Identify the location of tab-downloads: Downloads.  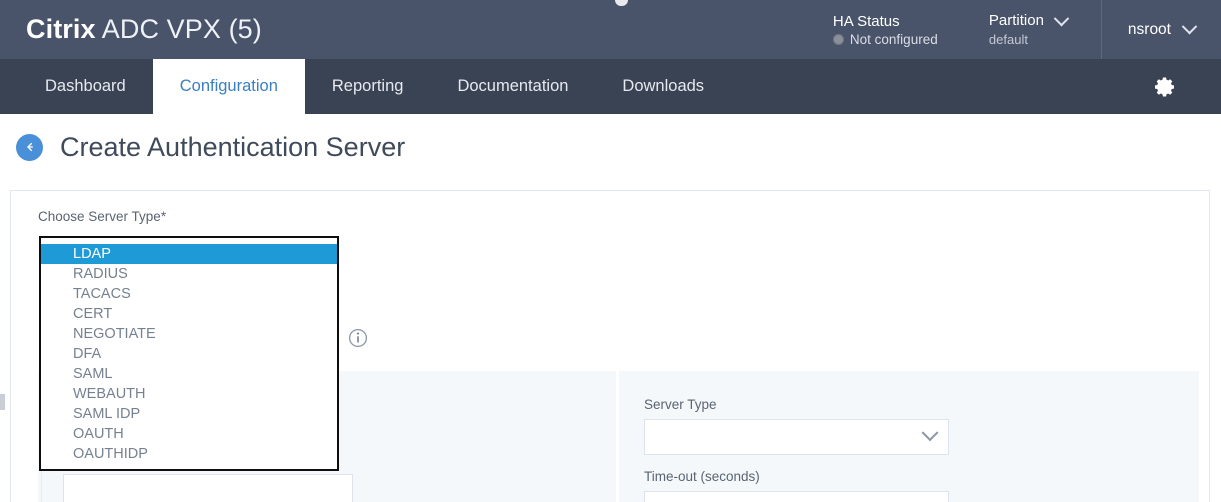
(663, 86).